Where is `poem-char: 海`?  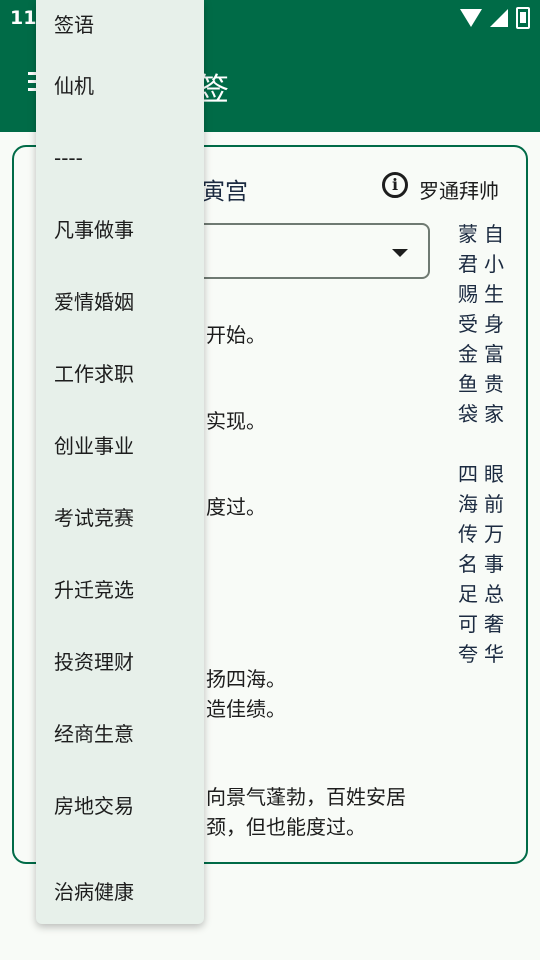
poem-char: 海 is located at coordinates (468, 504).